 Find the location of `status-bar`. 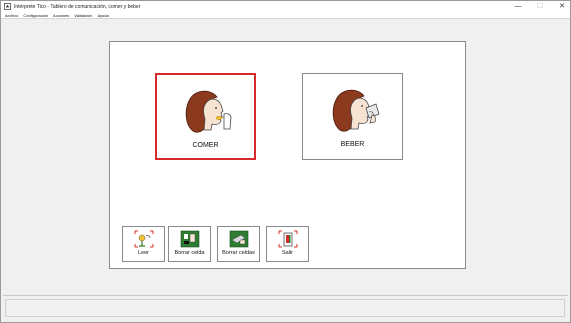

status-bar is located at coordinates (285, 308).